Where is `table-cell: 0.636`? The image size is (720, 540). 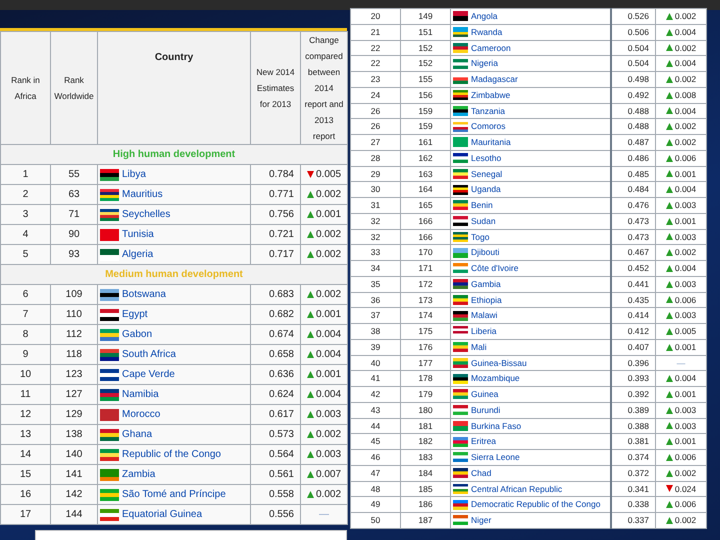
table-cell: 0.636 is located at coordinates (275, 374).